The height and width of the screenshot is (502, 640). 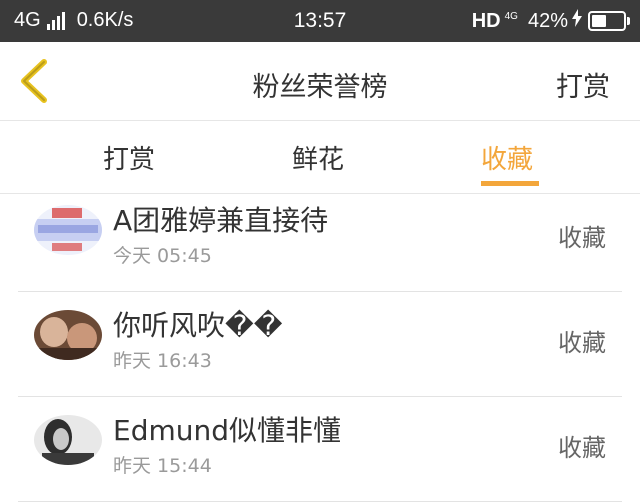 I want to click on charging-icon, so click(x=577, y=21).